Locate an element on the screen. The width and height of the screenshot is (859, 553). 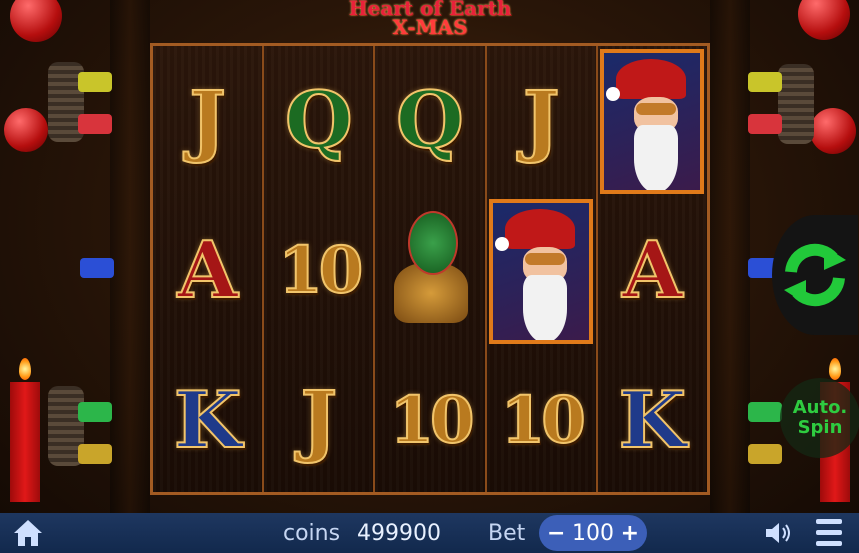
reel-4: J 10 is located at coordinates (540, 269).